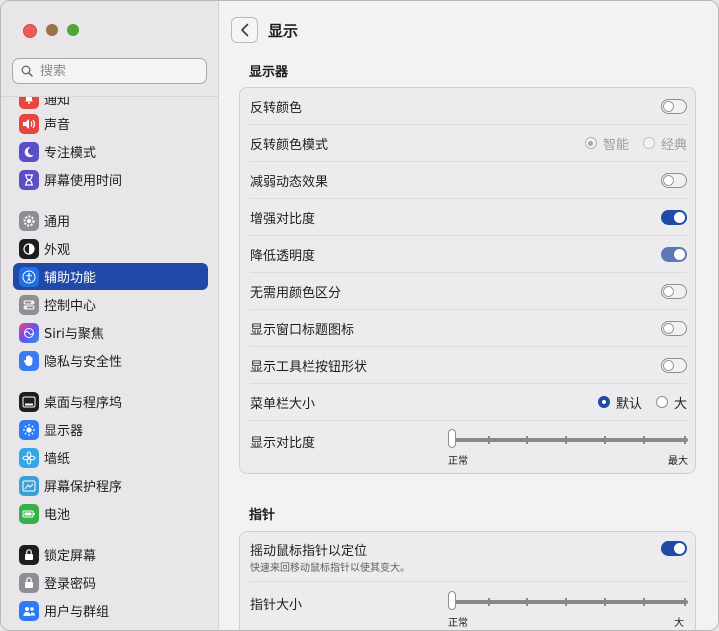 The image size is (719, 631). What do you see at coordinates (70, 584) in the screenshot?
I see `sidebar-item-label: 登录密码` at bounding box center [70, 584].